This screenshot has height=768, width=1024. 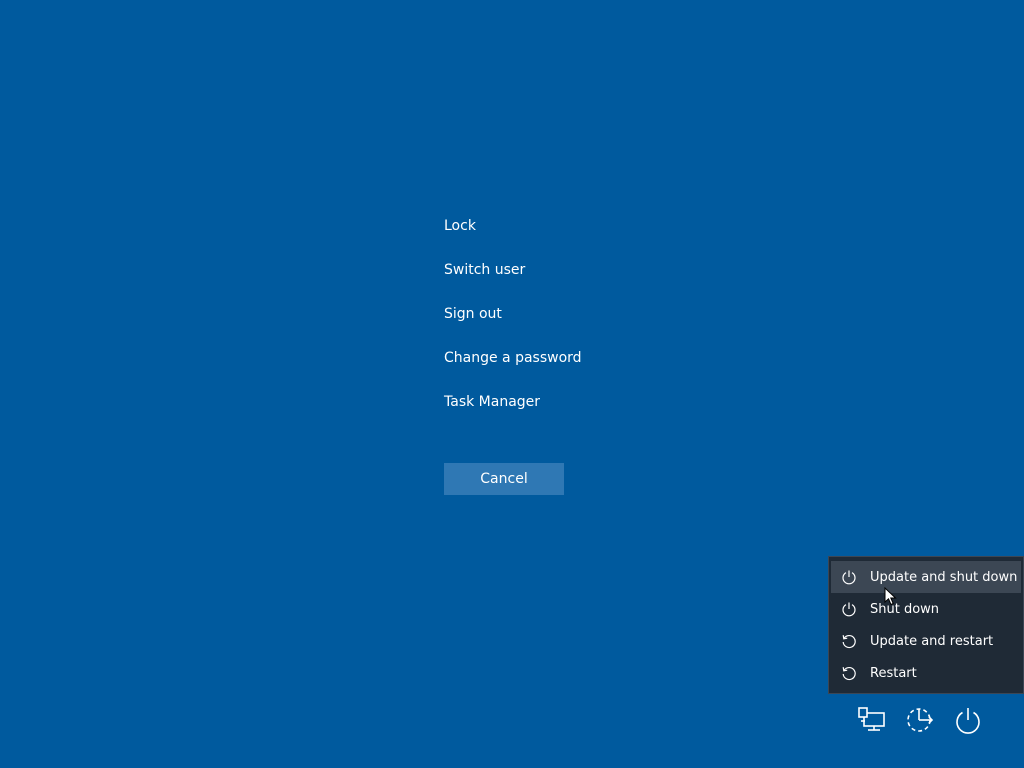 What do you see at coordinates (944, 577) in the screenshot?
I see `update-and-shut-down-label: Update and shut down` at bounding box center [944, 577].